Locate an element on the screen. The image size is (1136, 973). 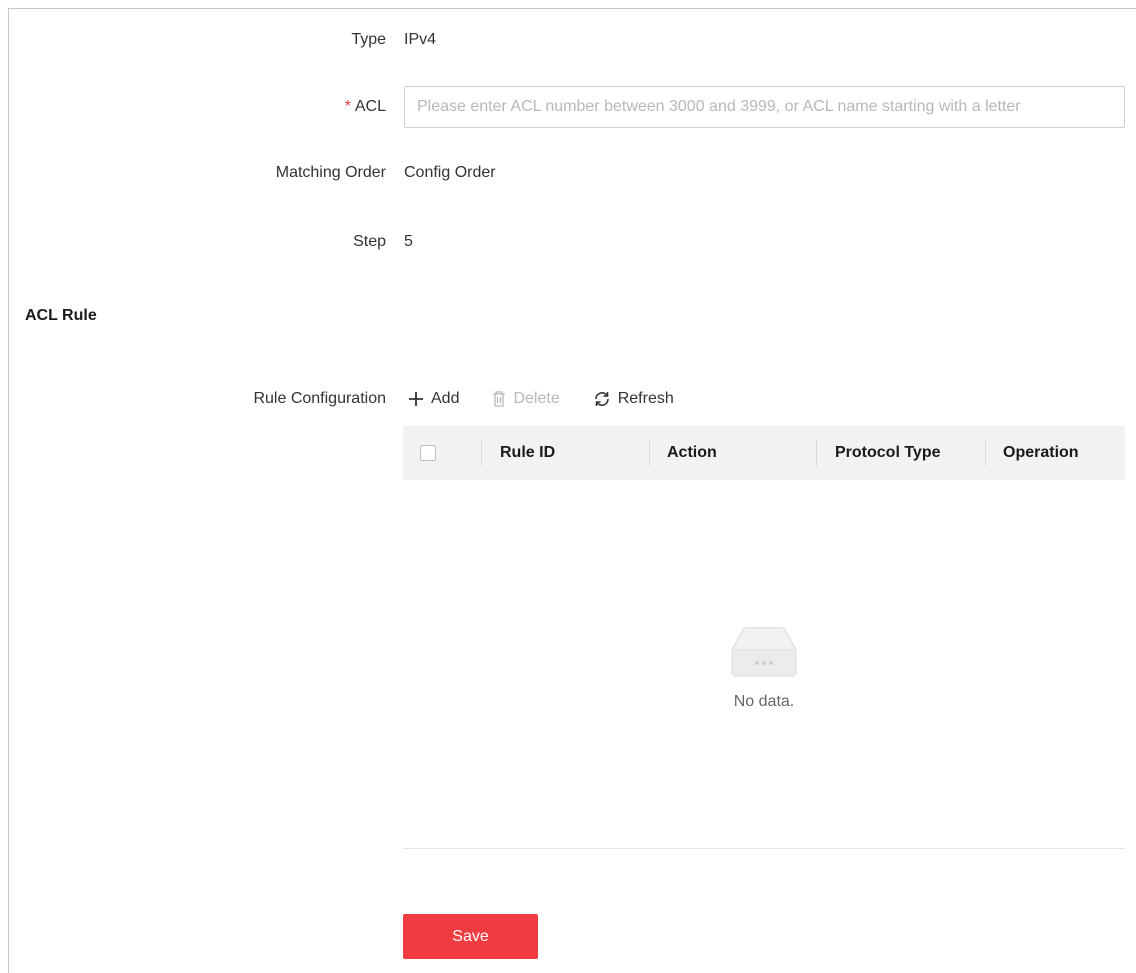
add-button: Add is located at coordinates (433, 399).